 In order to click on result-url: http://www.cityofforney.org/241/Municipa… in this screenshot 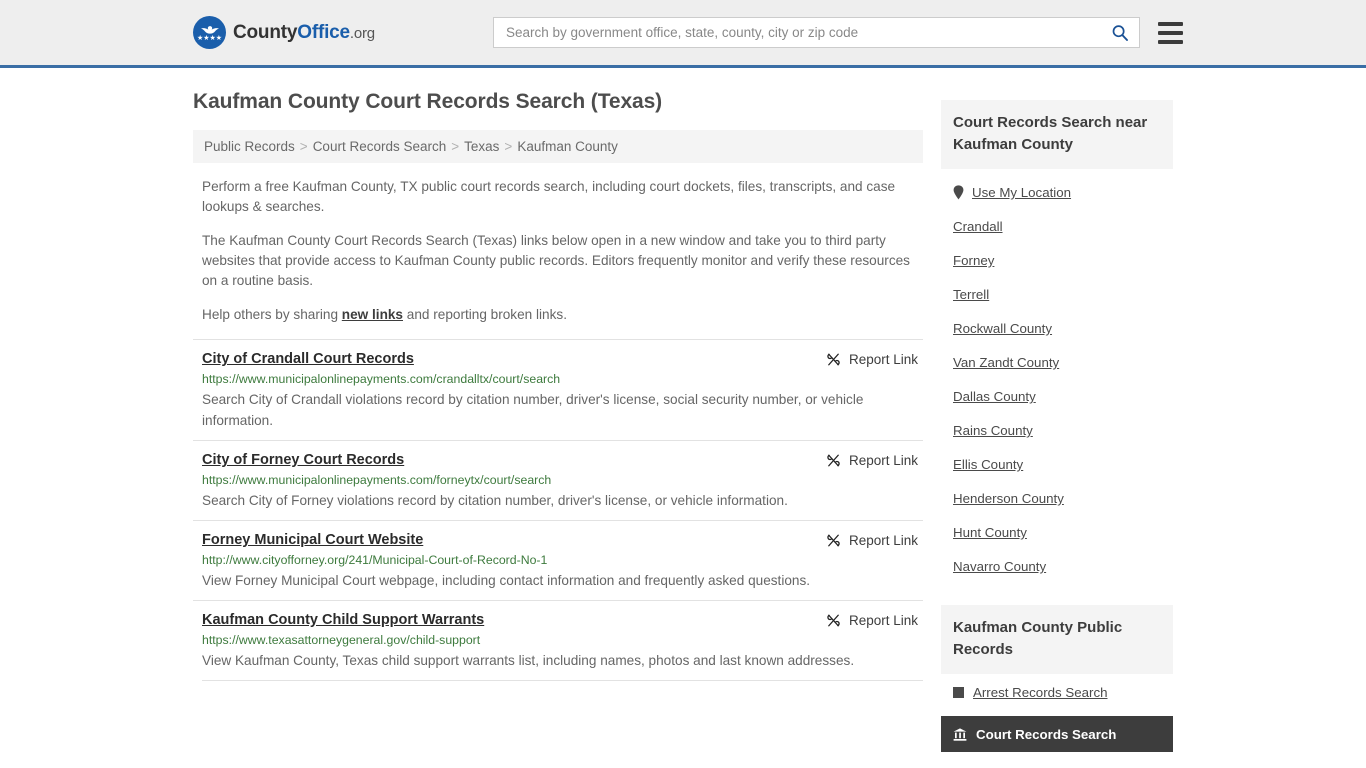, I will do `click(375, 560)`.